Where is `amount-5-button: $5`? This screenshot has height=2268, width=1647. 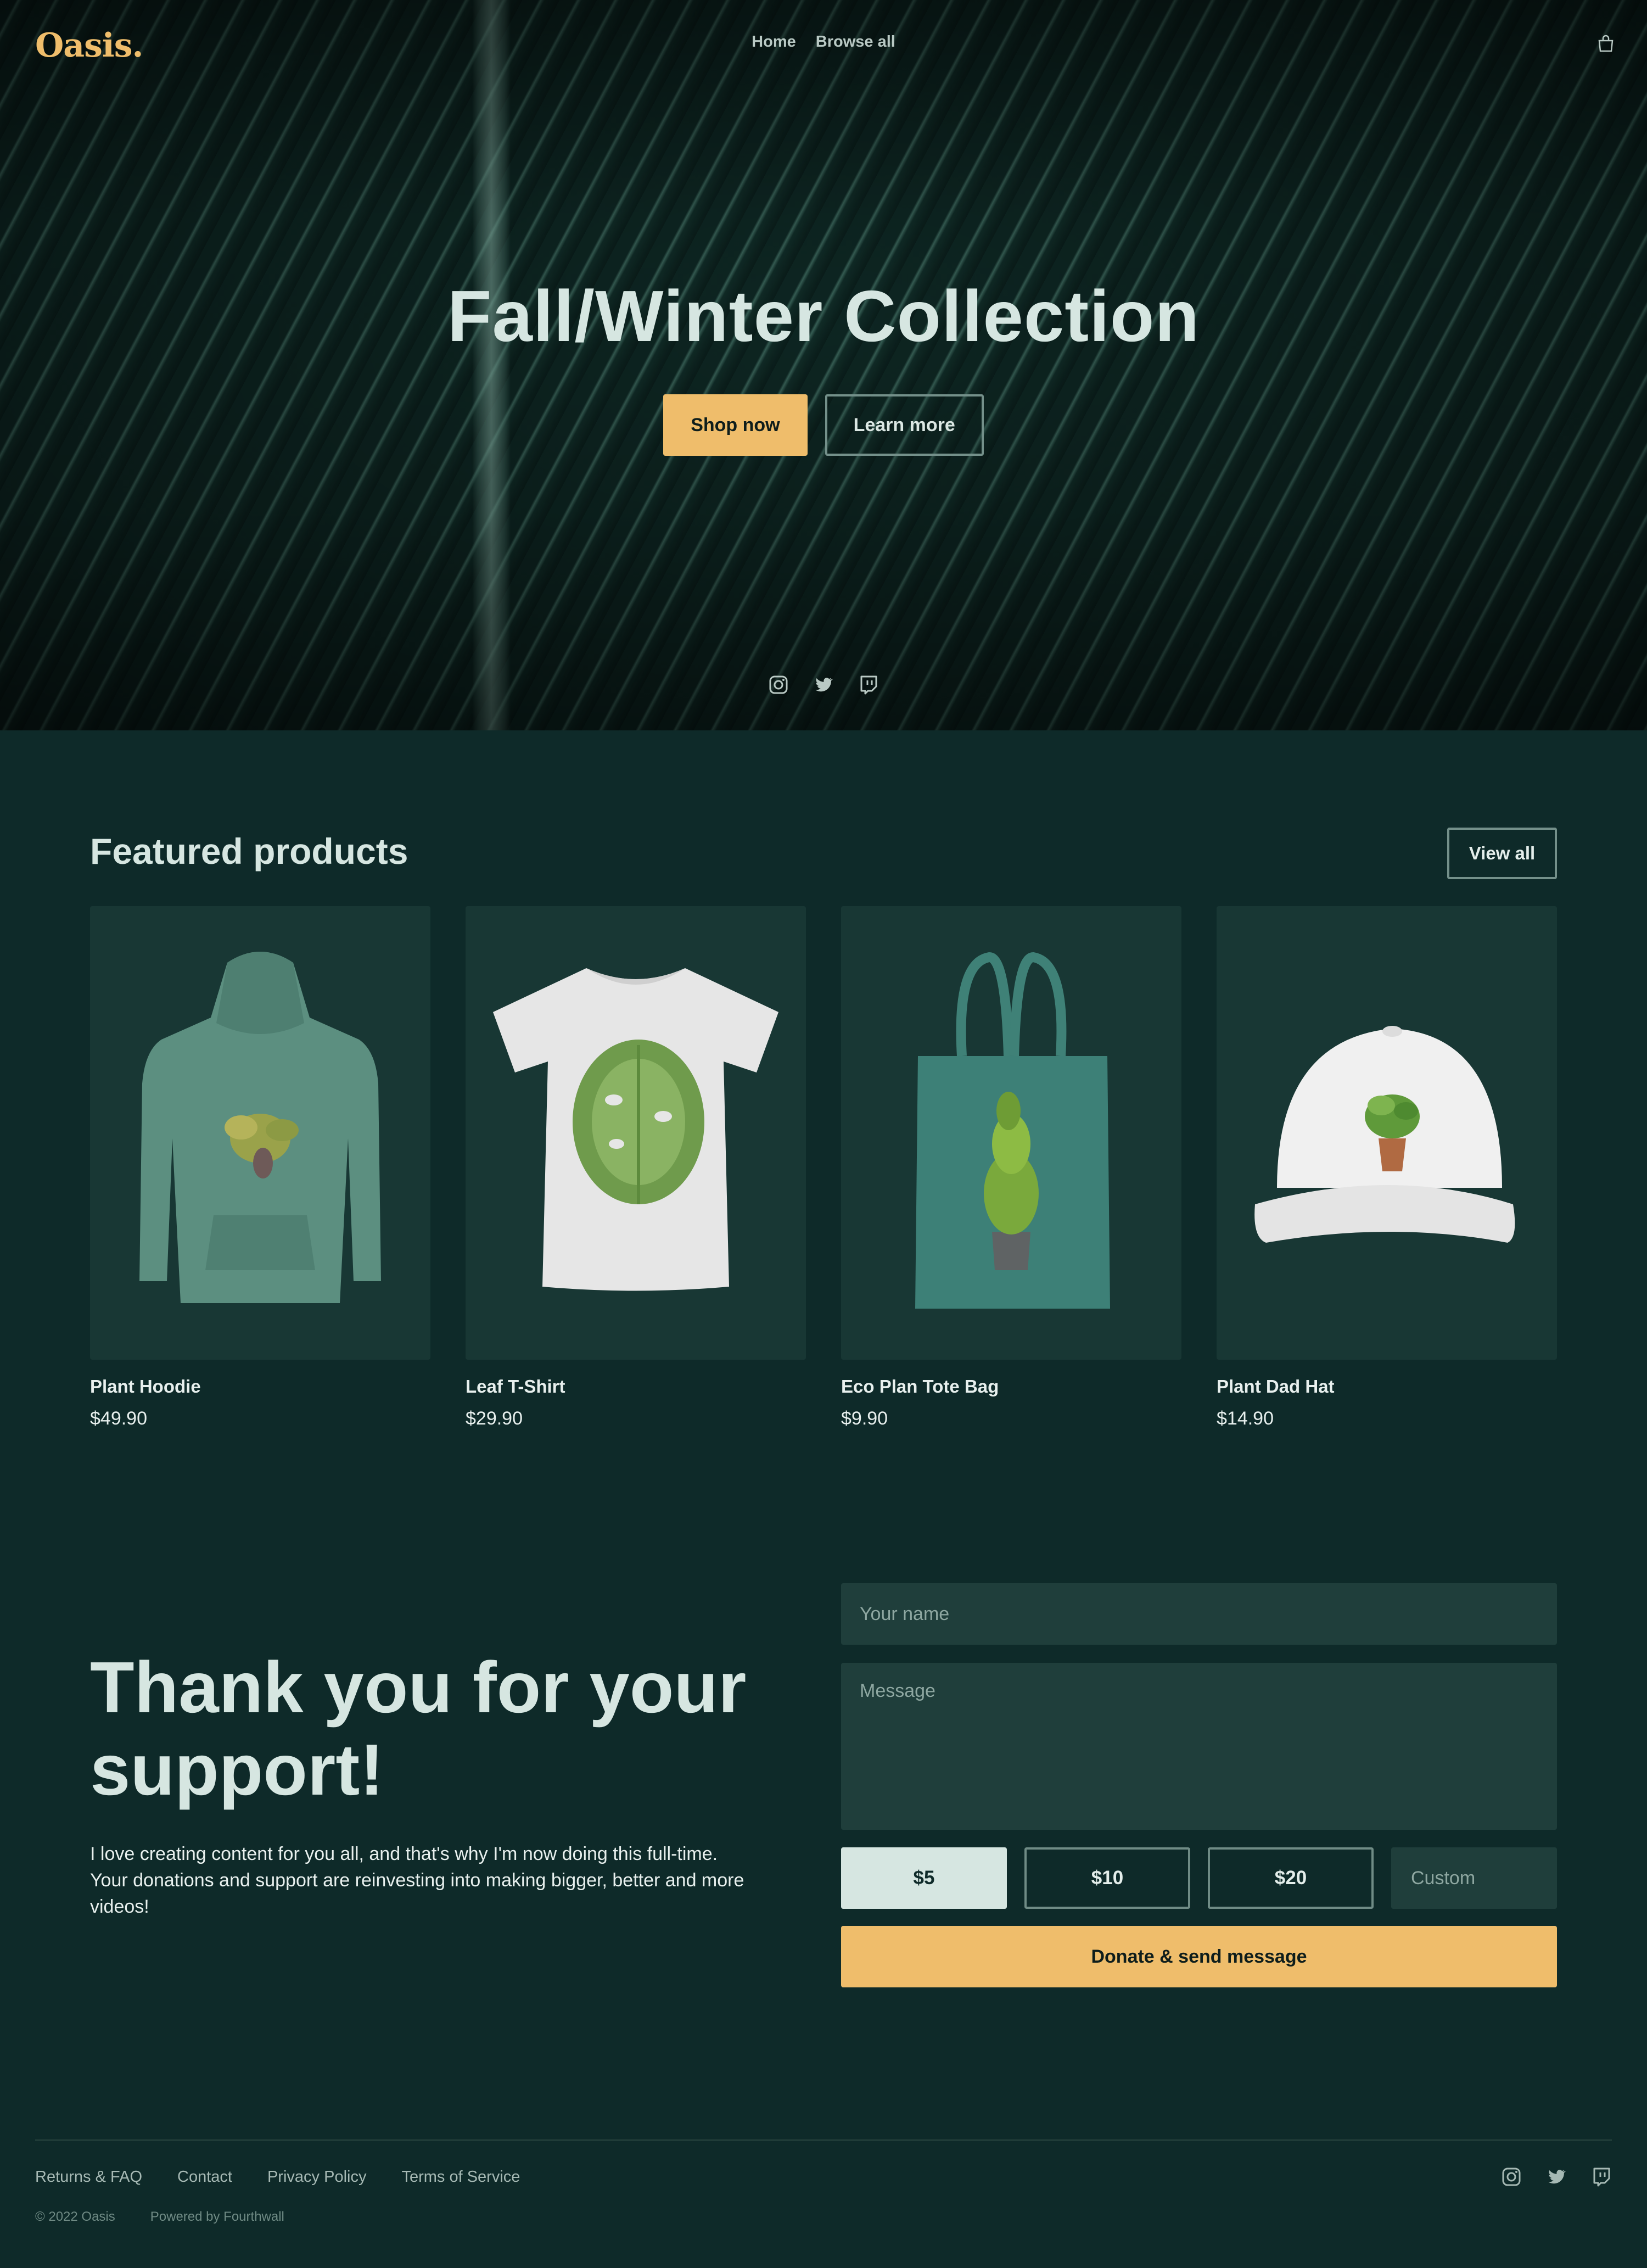
amount-5-button: $5 is located at coordinates (924, 1878).